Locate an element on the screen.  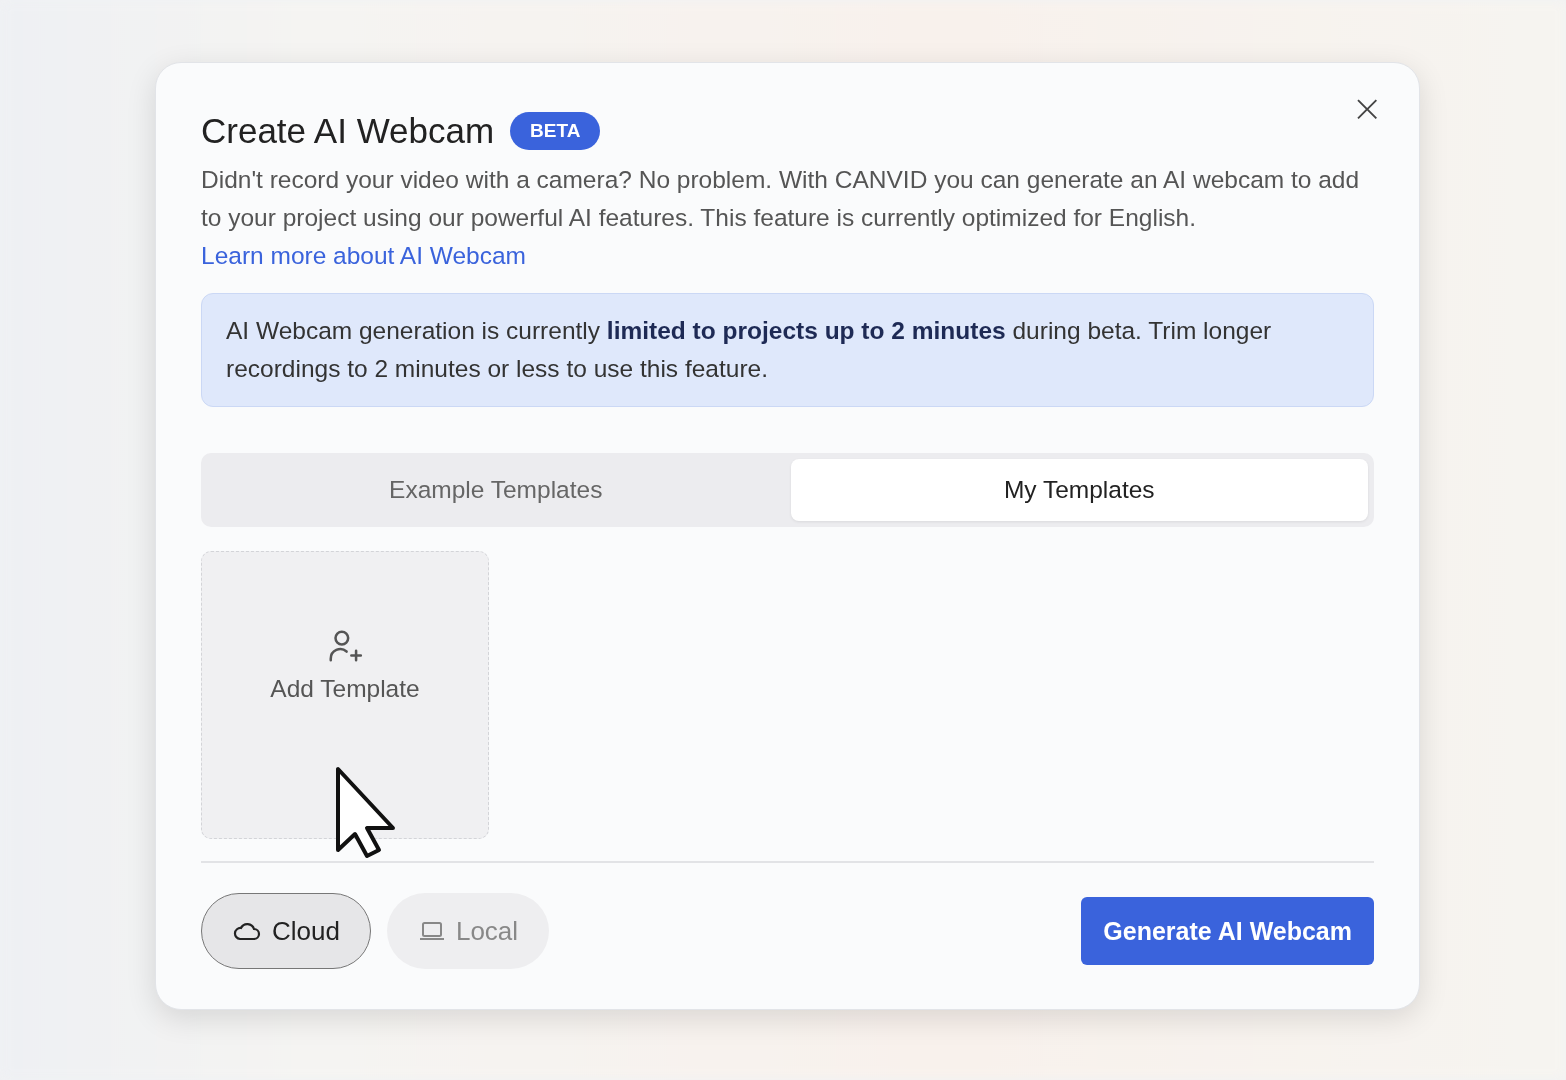
notice-text: AI Webcam generation is currently limited to projects up to 2 minutes during beta. Trim longer recordings to 2 minutes or less to use this feature. is located at coordinates (749, 350).